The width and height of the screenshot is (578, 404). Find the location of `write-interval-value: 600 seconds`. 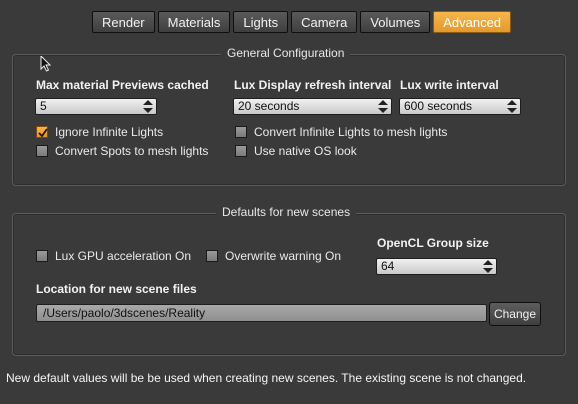

write-interval-value: 600 seconds is located at coordinates (438, 106).